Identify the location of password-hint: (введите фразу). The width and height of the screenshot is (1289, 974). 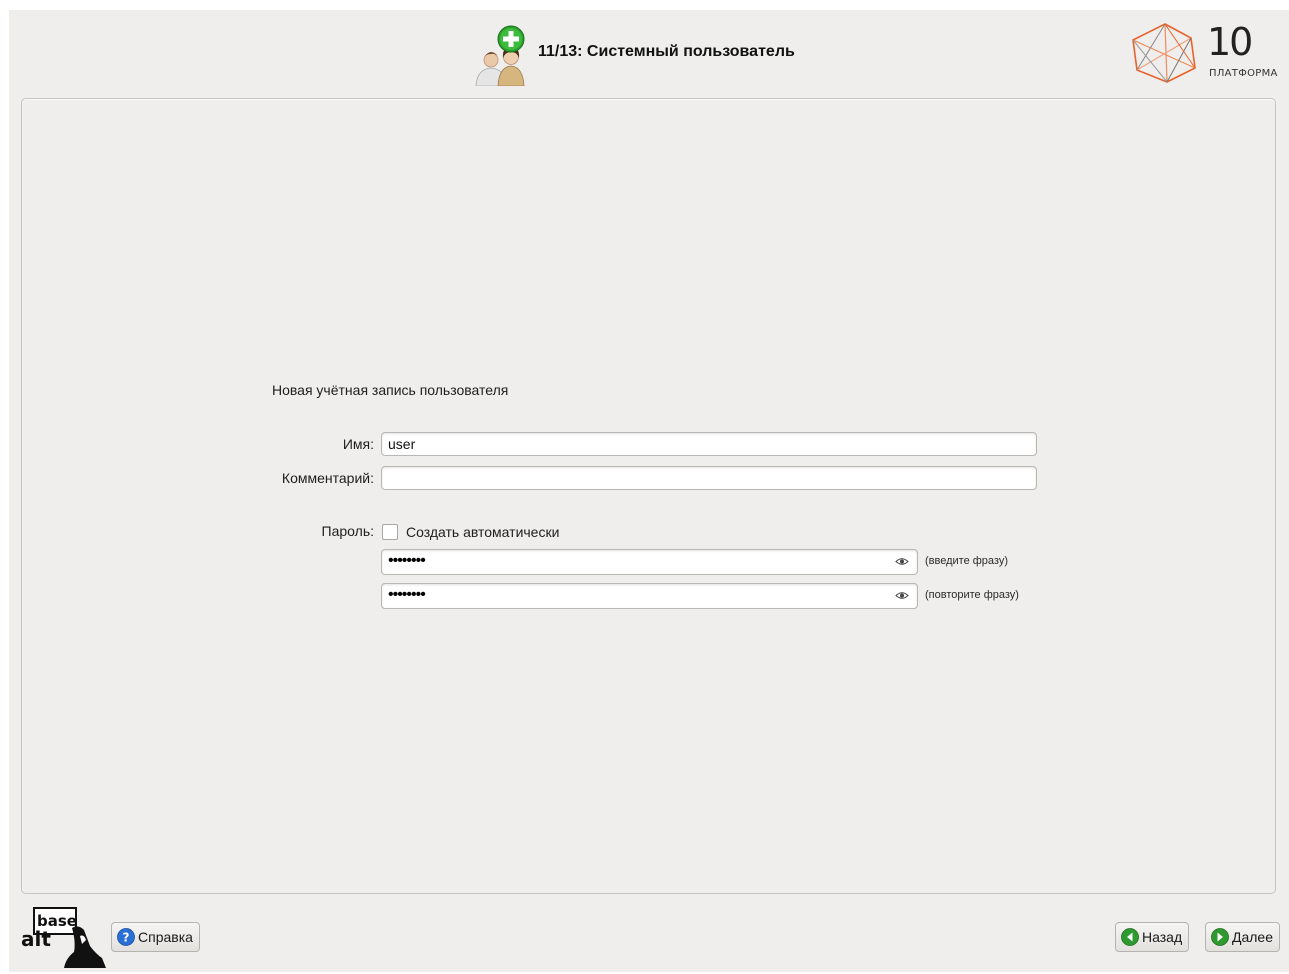
(966, 561).